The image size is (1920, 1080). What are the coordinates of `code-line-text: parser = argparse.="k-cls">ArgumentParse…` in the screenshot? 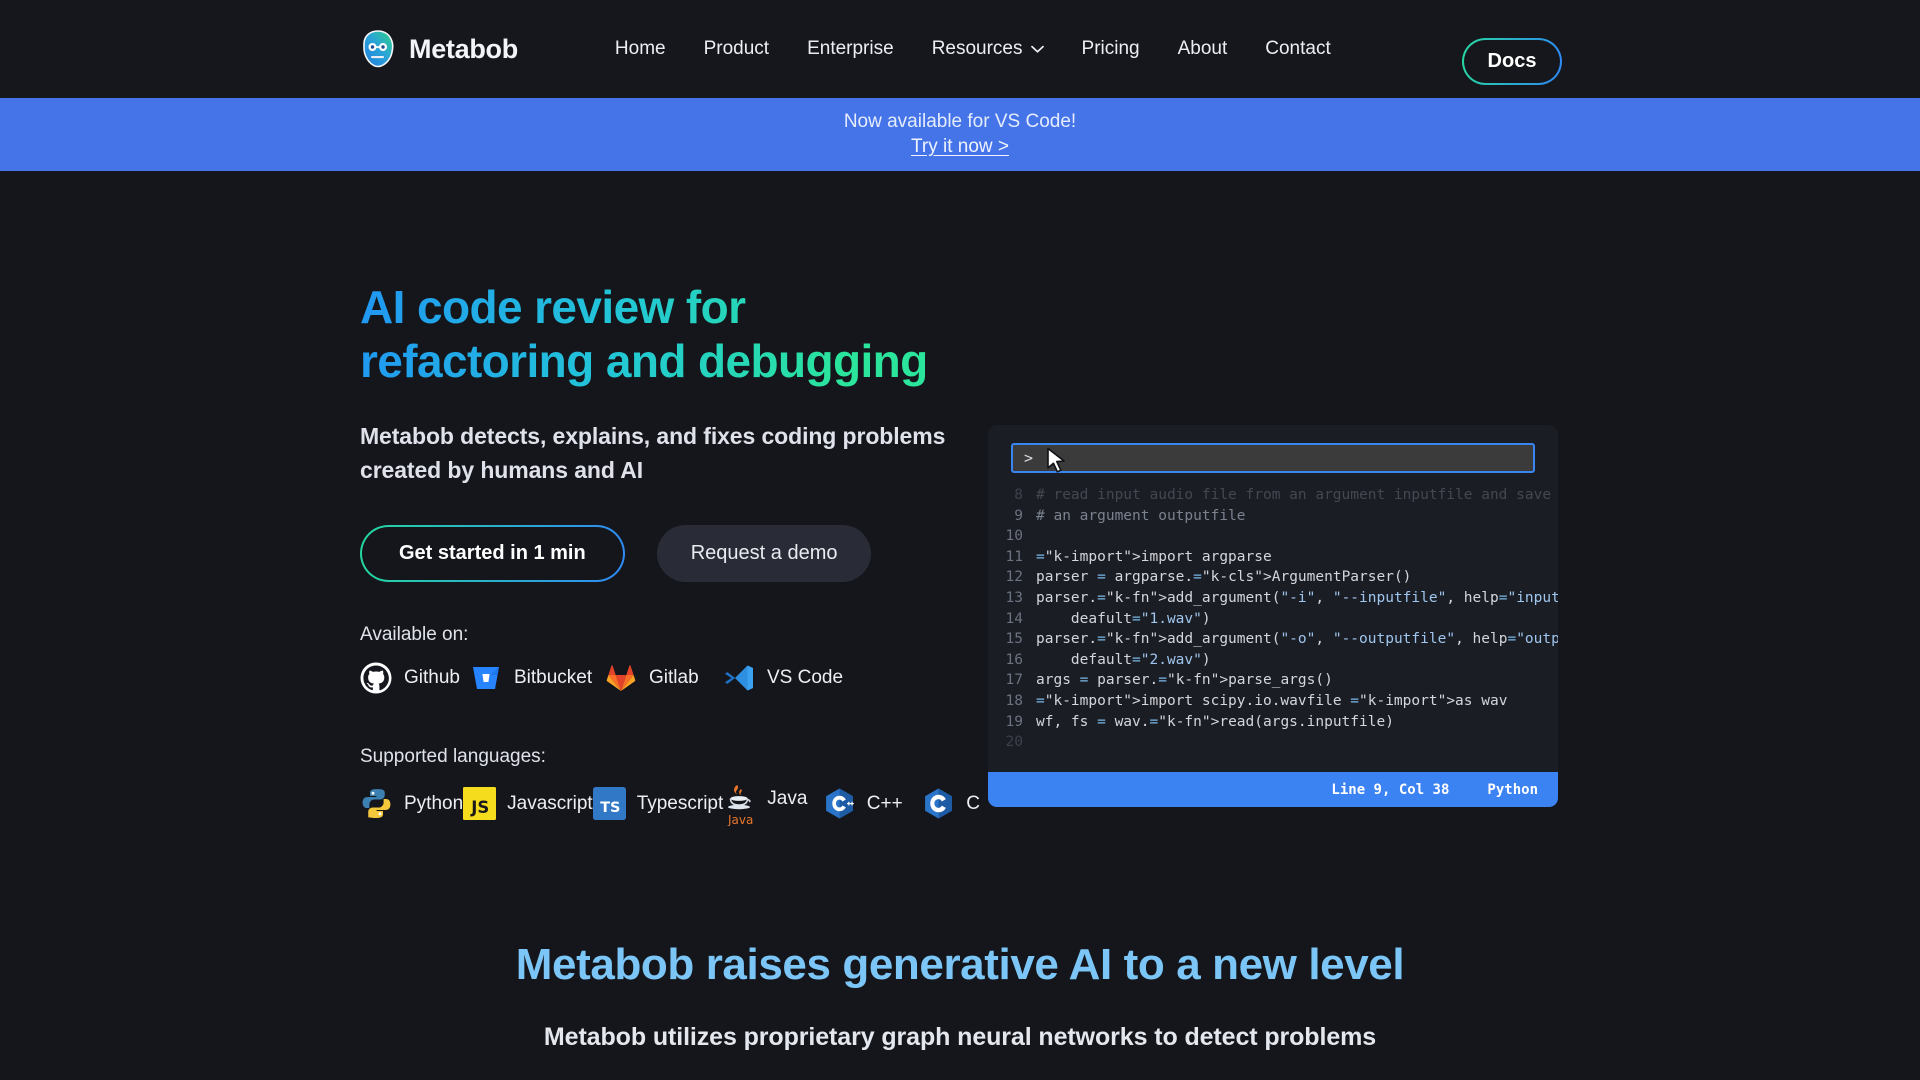 It's located at (1224, 577).